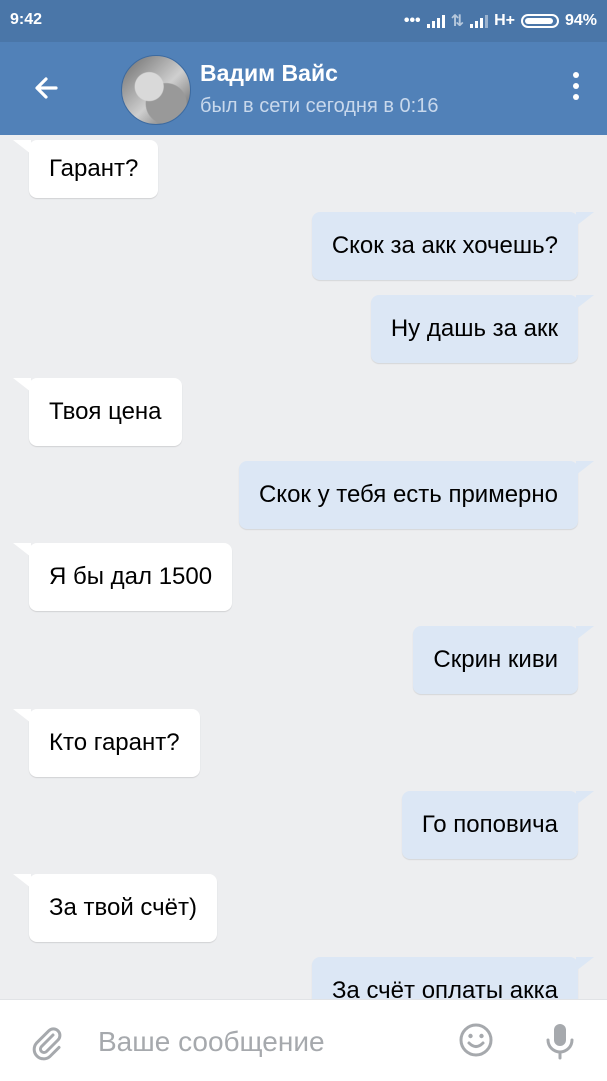  I want to click on avatar, so click(156, 90).